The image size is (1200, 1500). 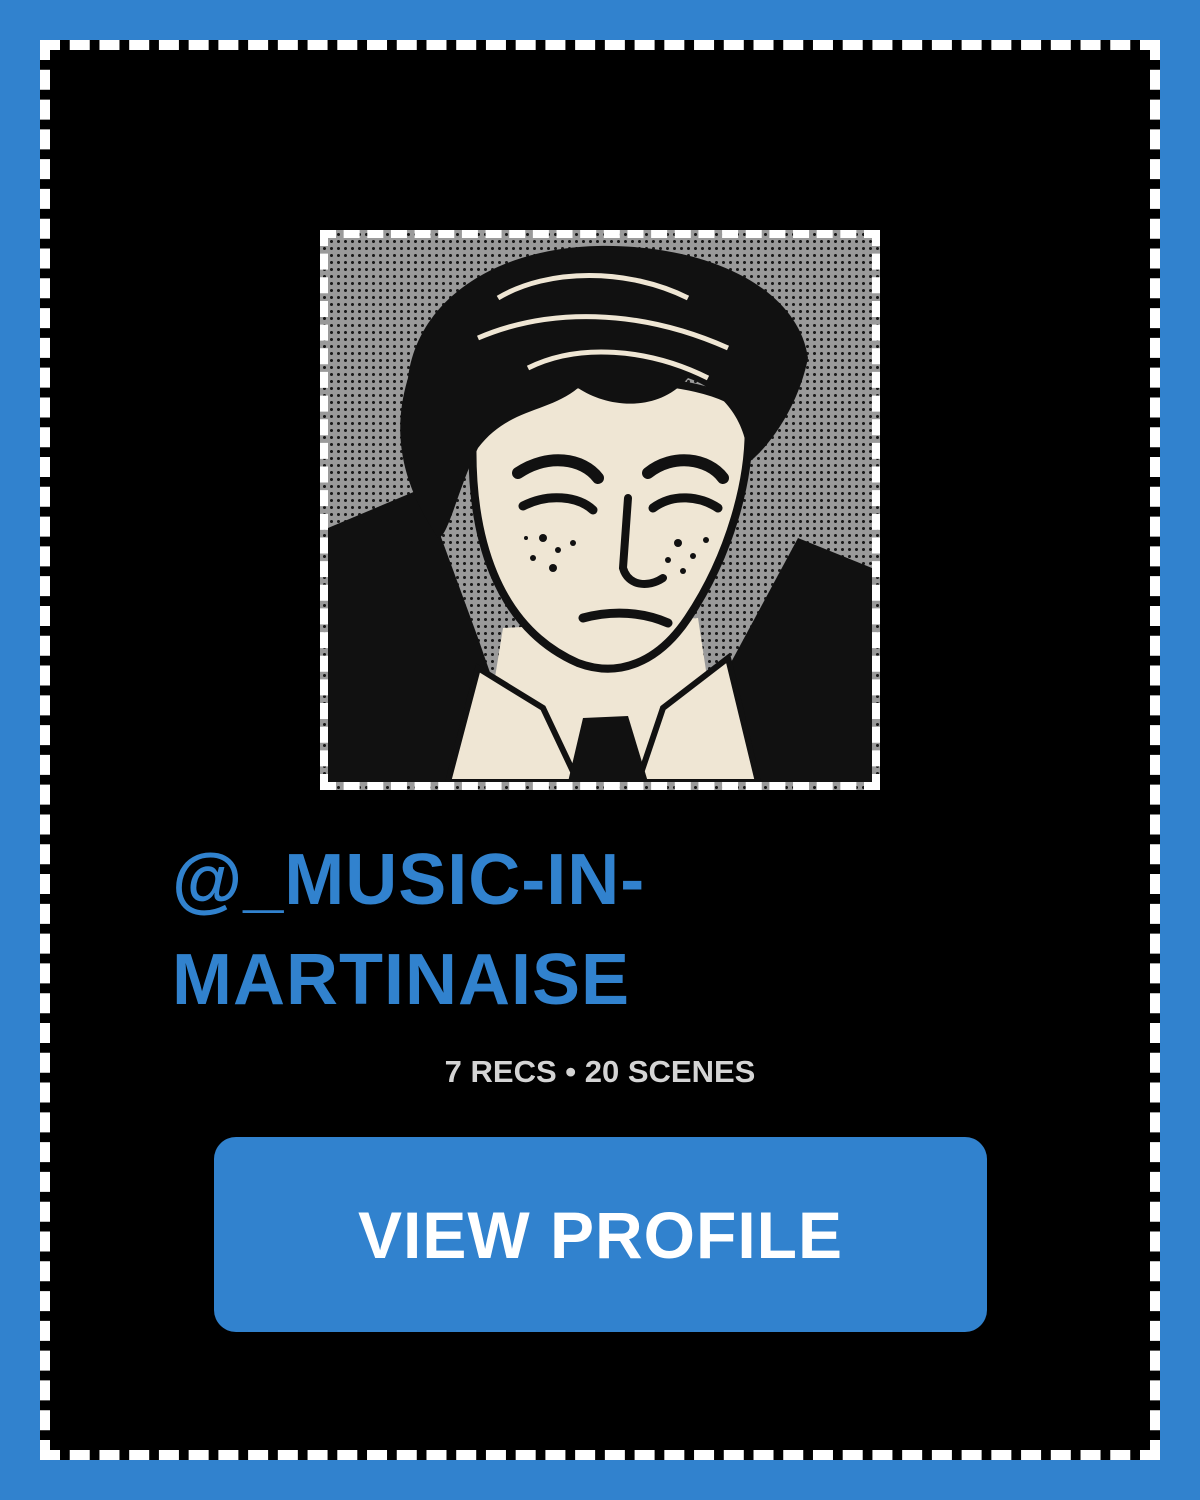 What do you see at coordinates (409, 930) in the screenshot?
I see `username: @_MUSIC-IN-MARTINAISE` at bounding box center [409, 930].